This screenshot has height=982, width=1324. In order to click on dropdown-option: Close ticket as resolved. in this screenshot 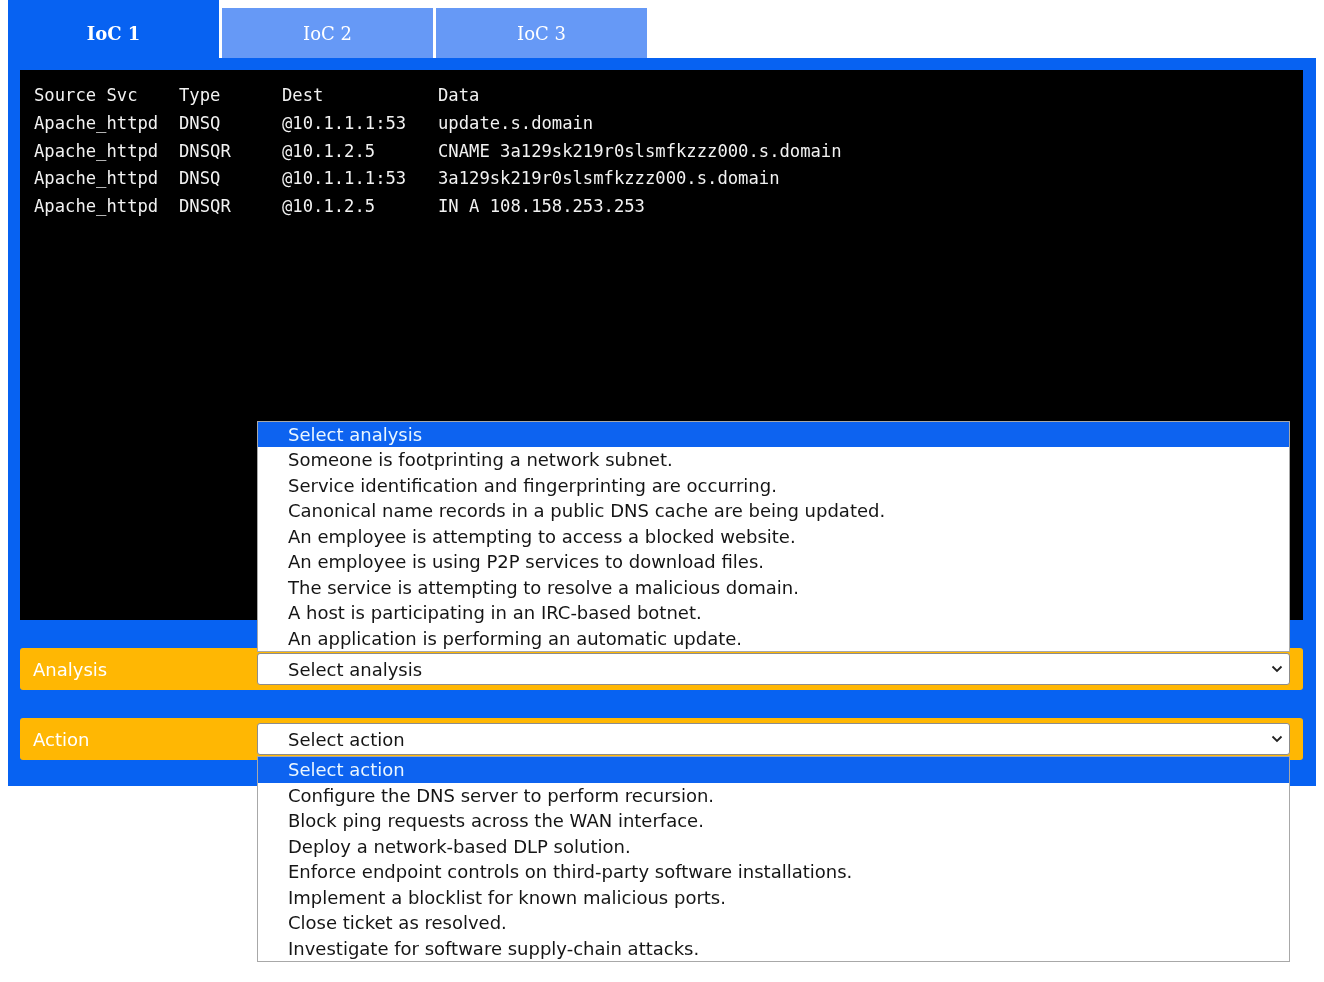, I will do `click(773, 923)`.